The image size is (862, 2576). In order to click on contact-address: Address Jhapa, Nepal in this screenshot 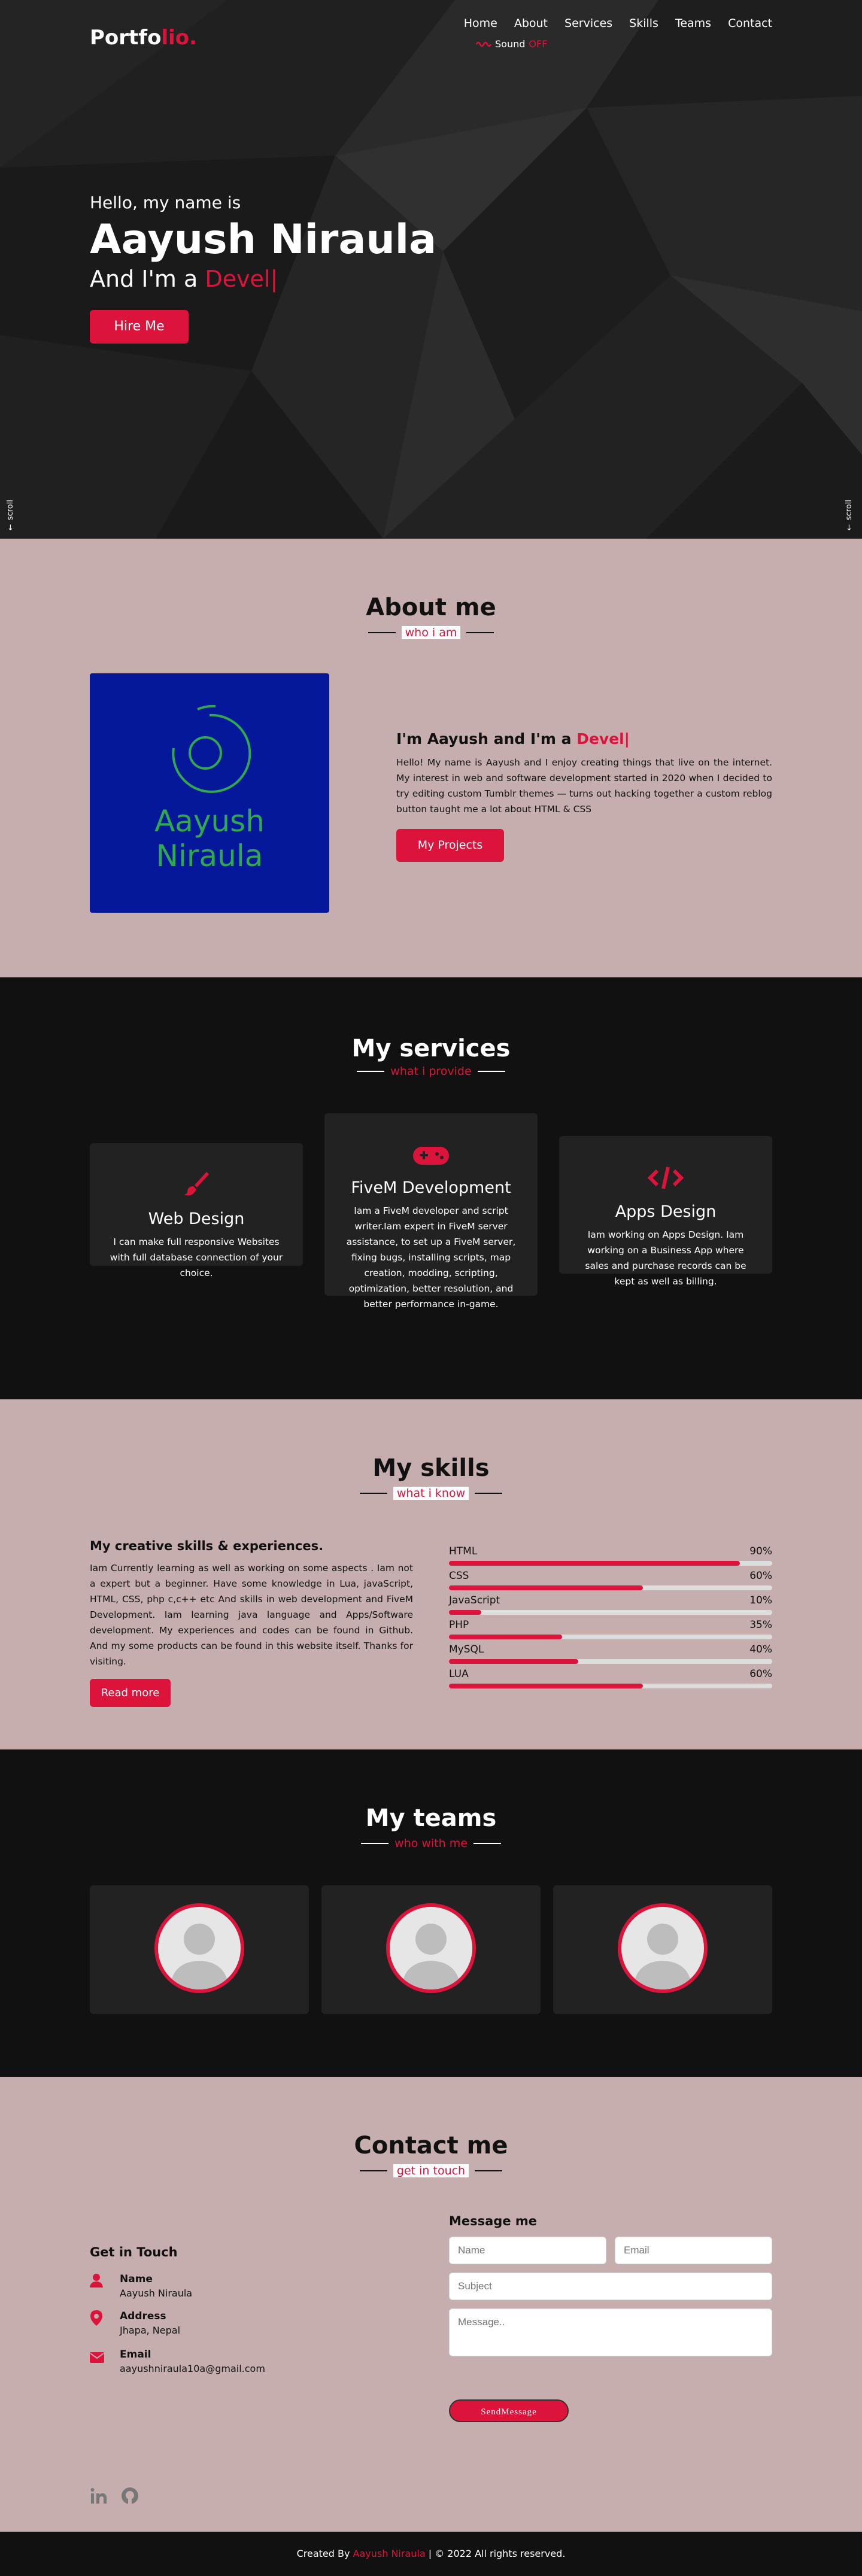, I will do `click(135, 2323)`.